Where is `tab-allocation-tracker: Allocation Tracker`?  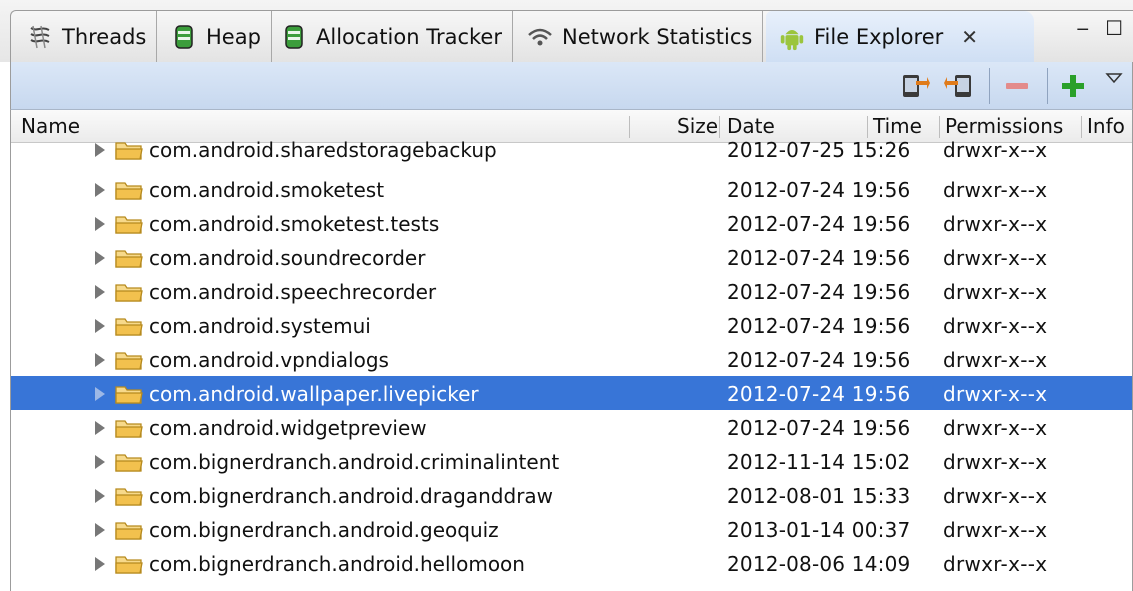 tab-allocation-tracker: Allocation Tracker is located at coordinates (390, 36).